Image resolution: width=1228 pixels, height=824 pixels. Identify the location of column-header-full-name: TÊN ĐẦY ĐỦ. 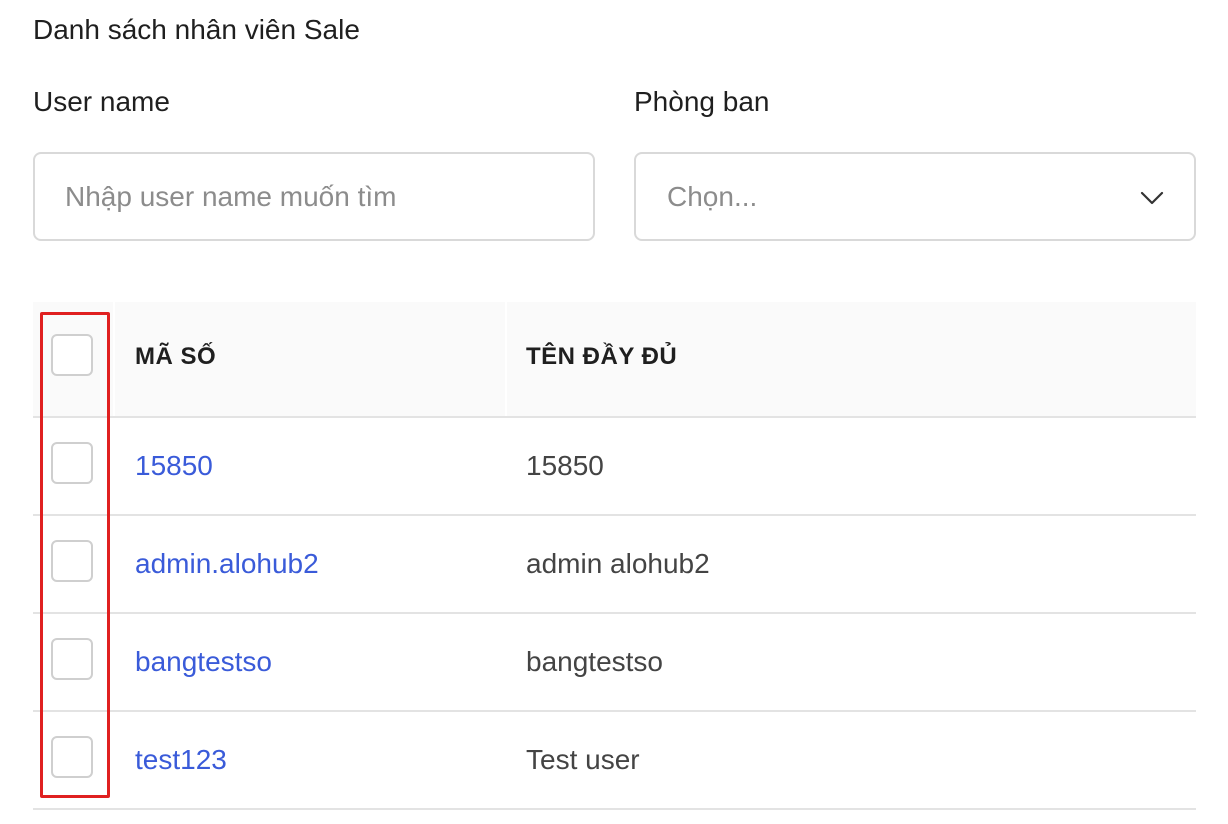
(601, 357).